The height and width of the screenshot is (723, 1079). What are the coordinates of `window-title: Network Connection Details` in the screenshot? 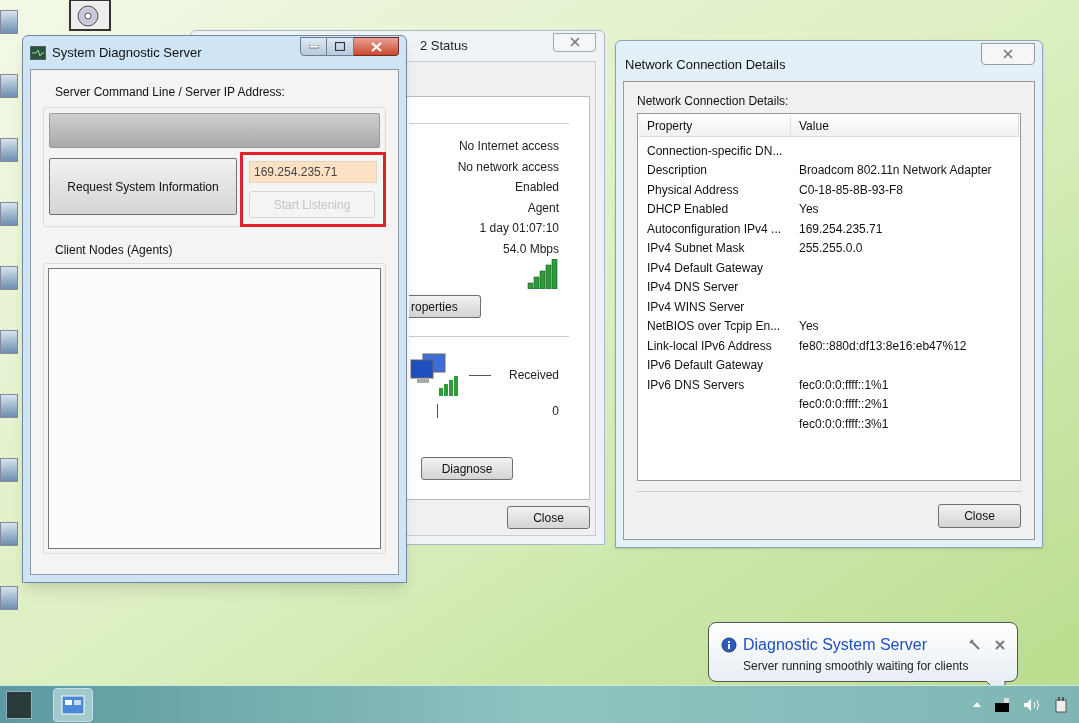 It's located at (705, 65).